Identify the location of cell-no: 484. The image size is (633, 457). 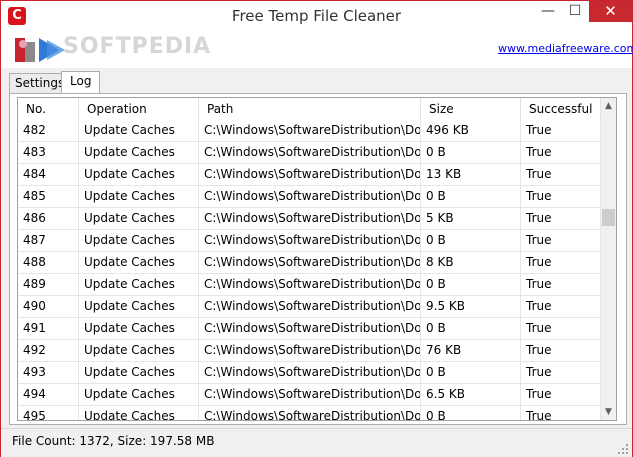
(48, 174).